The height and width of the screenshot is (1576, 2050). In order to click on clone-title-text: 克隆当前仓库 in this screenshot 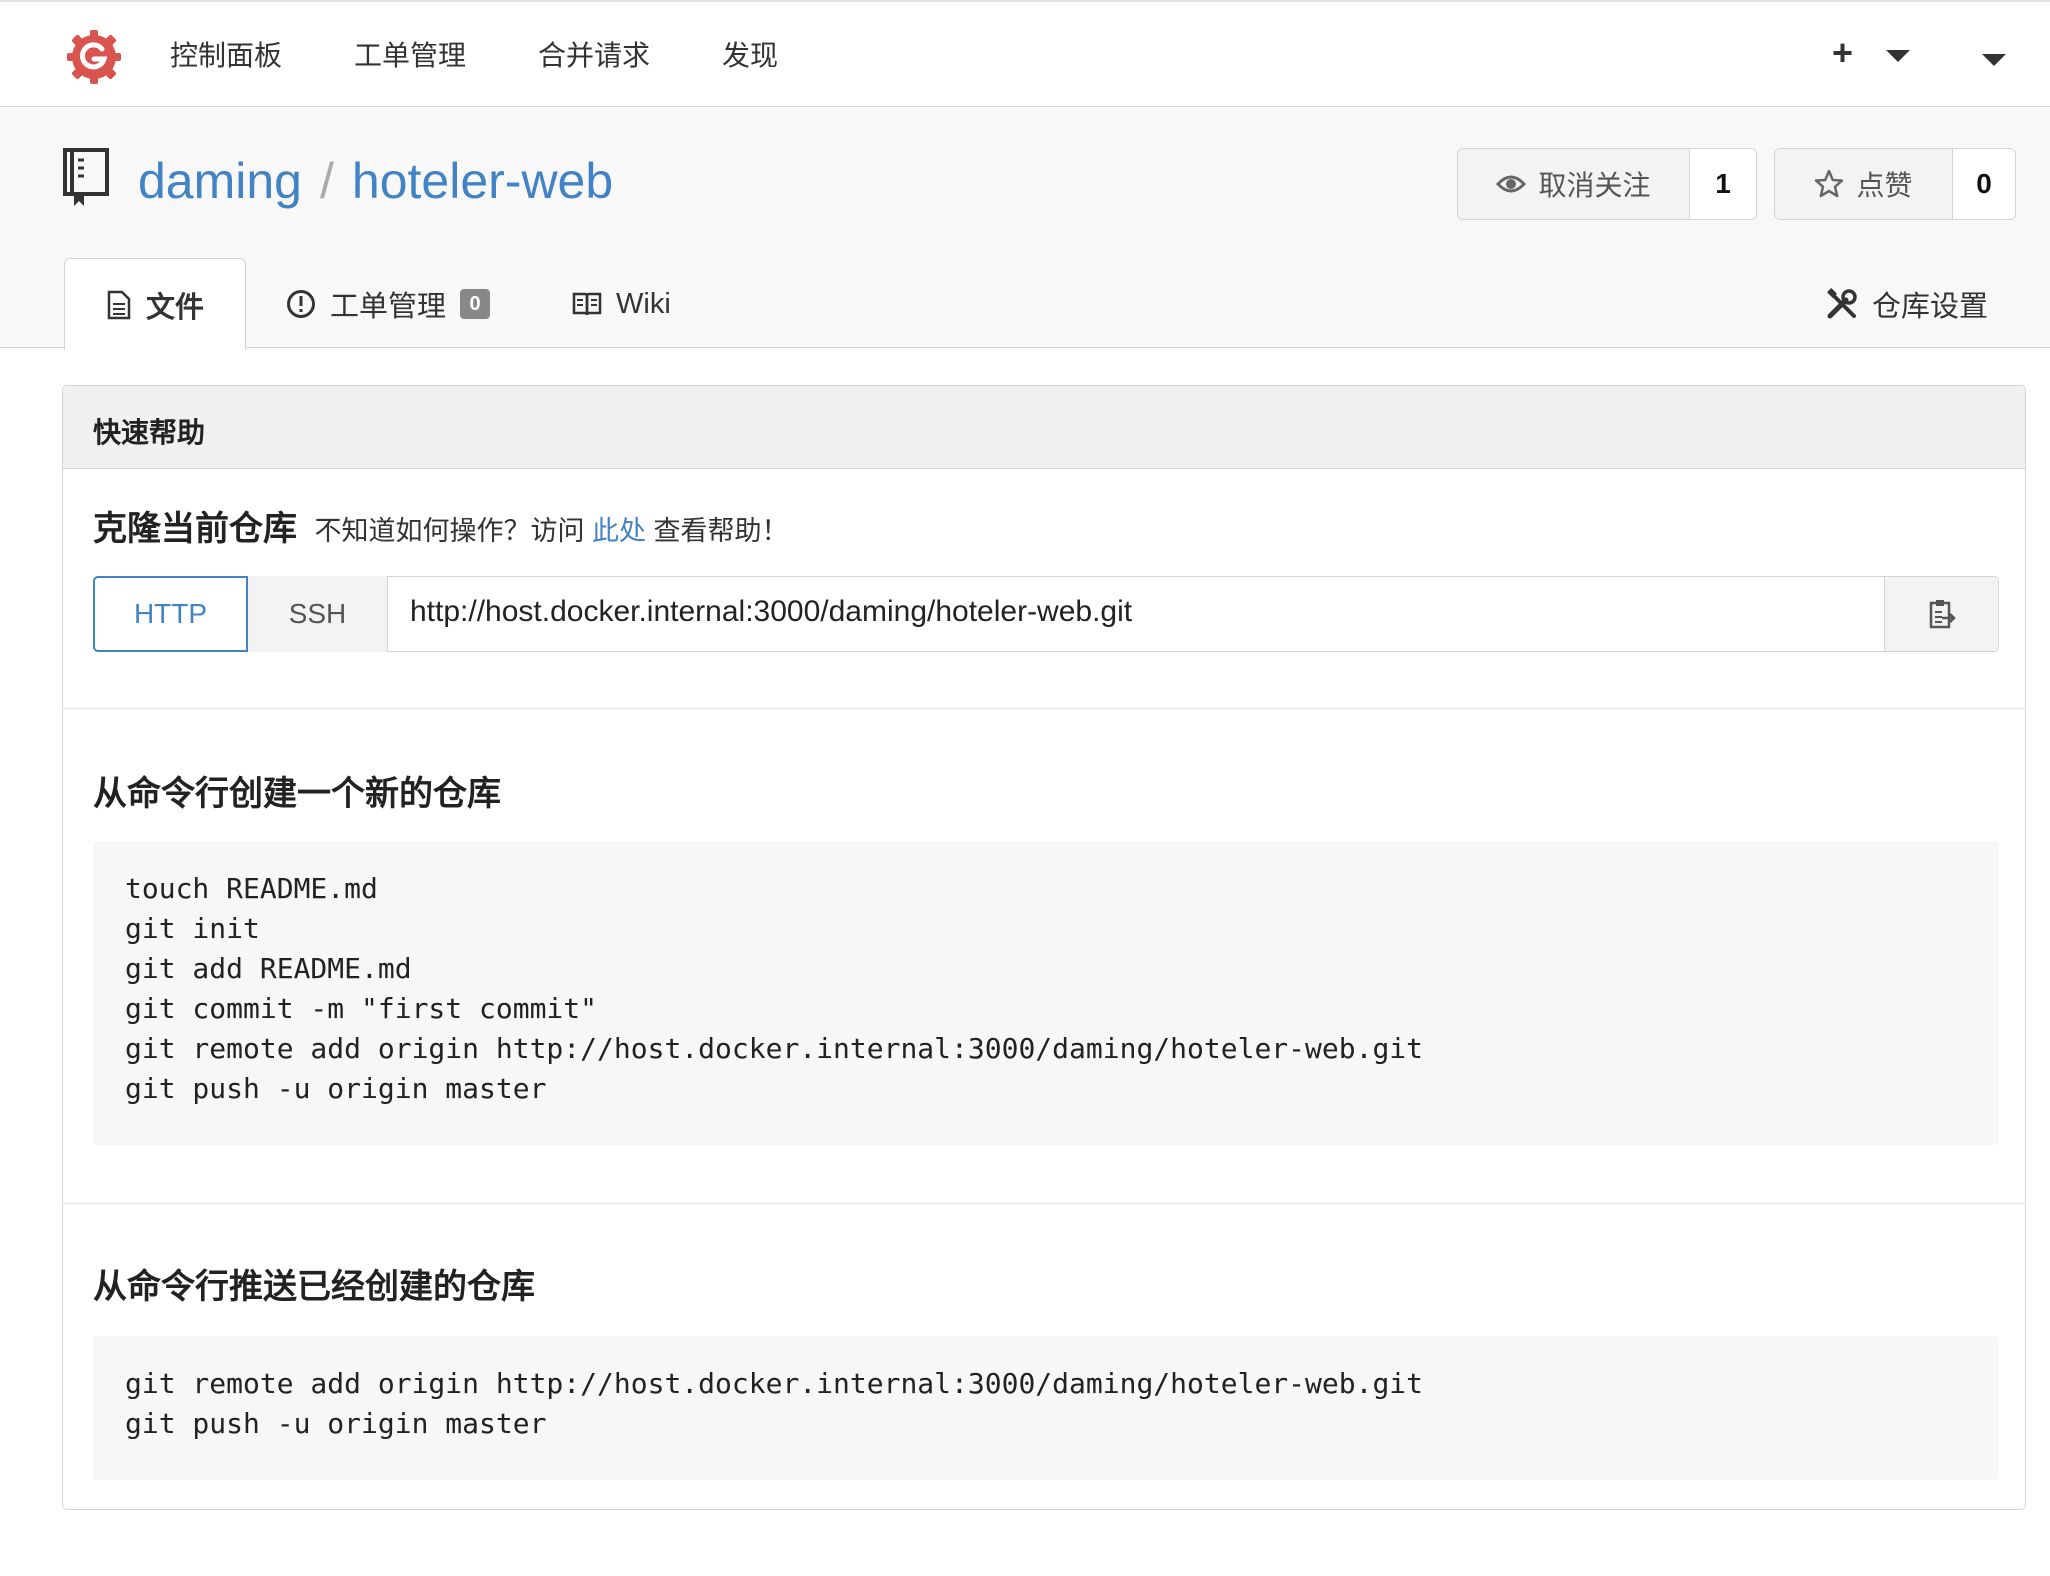, I will do `click(195, 529)`.